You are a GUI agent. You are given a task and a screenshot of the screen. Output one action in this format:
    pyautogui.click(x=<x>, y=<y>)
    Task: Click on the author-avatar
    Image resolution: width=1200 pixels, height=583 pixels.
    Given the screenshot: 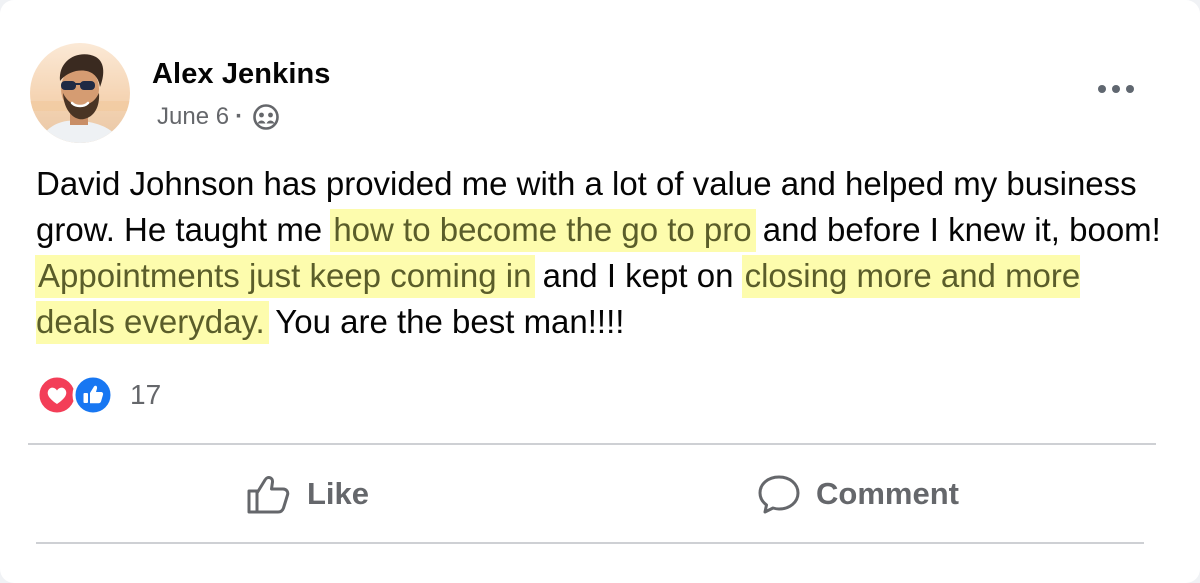 What is the action you would take?
    pyautogui.click(x=80, y=93)
    